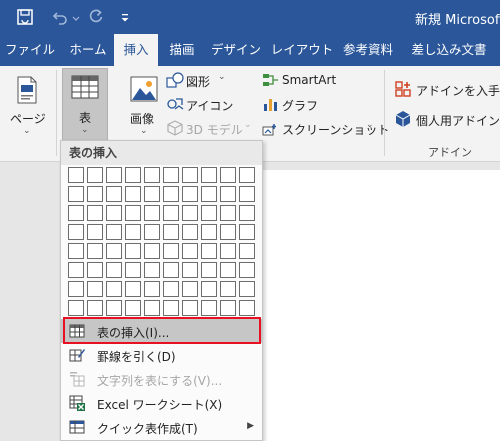 The width and height of the screenshot is (500, 441). What do you see at coordinates (60, 18) in the screenshot?
I see `undo-icon` at bounding box center [60, 18].